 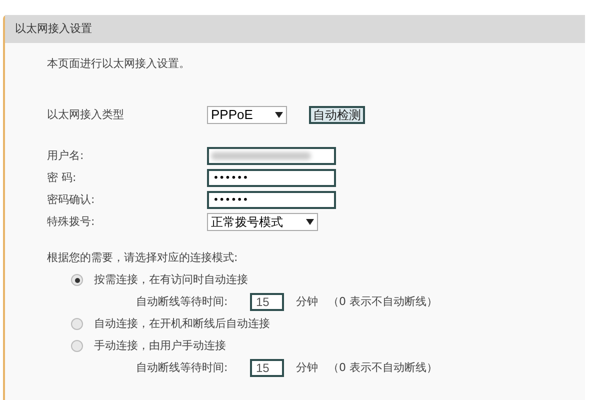 What do you see at coordinates (271, 156) in the screenshot?
I see `username-field` at bounding box center [271, 156].